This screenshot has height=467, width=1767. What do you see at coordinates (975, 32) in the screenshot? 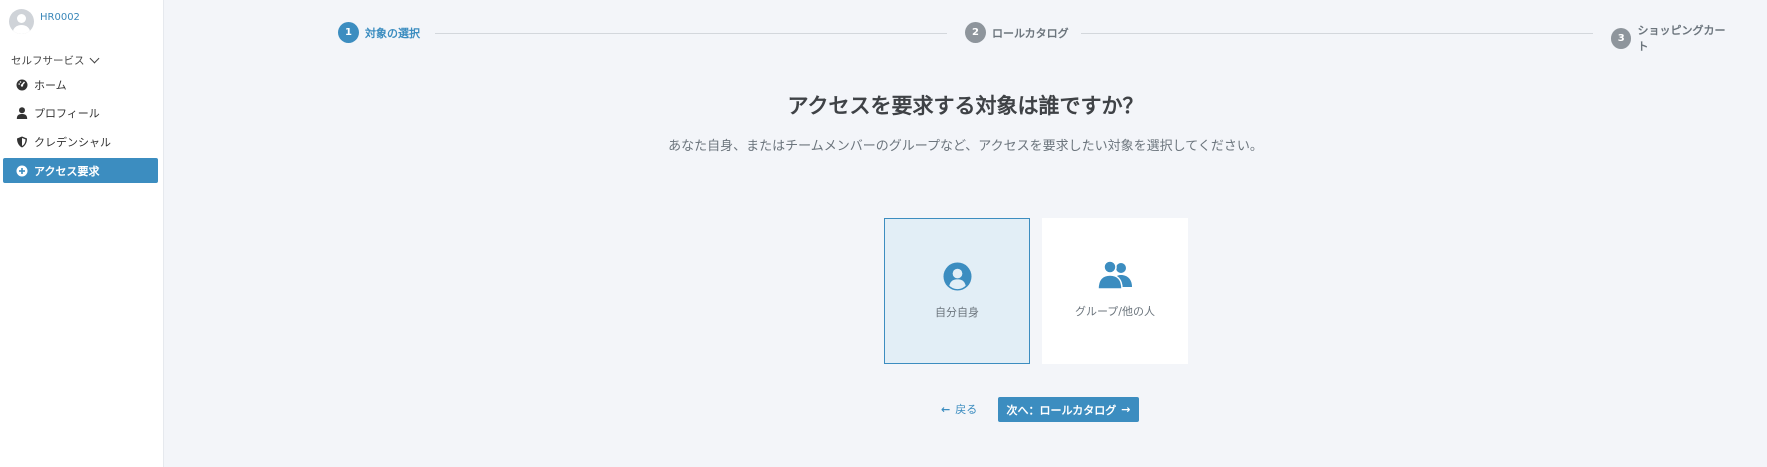
I see `step-number: 2` at bounding box center [975, 32].